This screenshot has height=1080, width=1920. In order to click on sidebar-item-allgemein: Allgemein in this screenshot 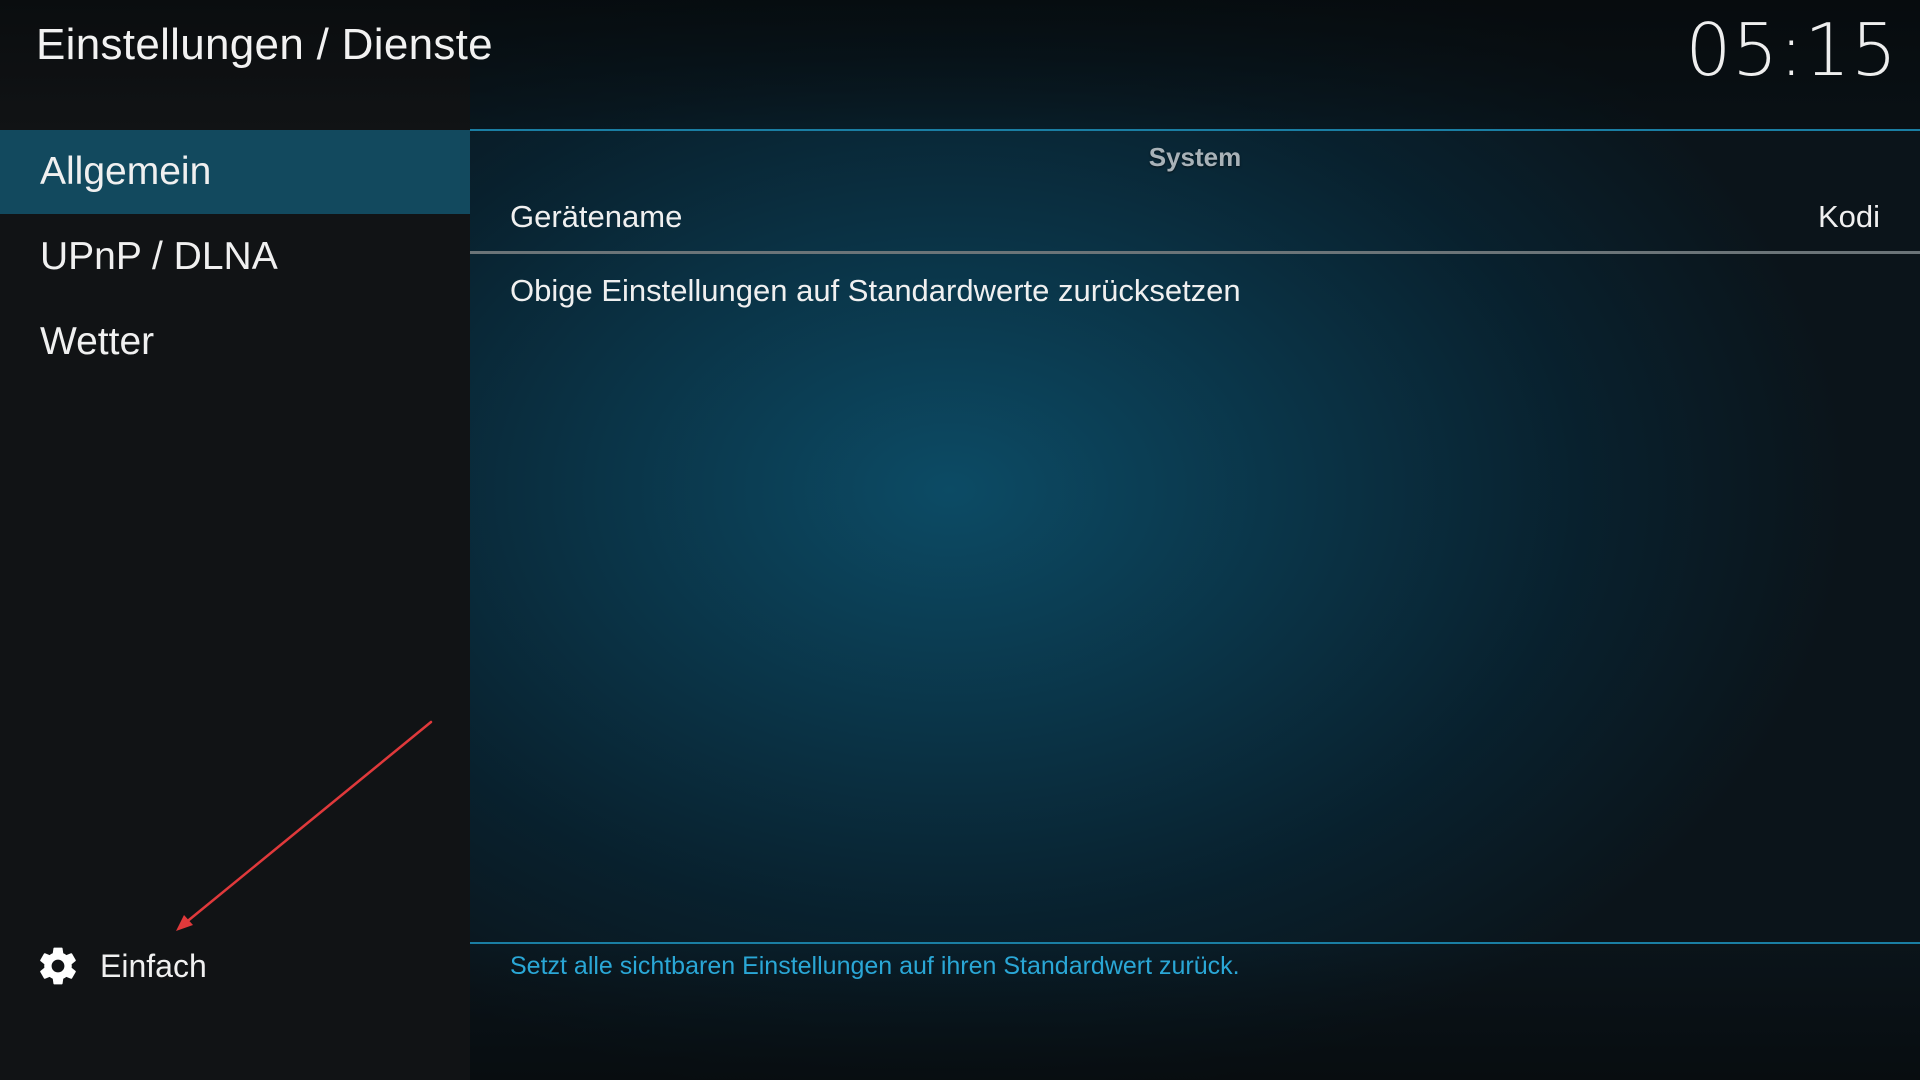, I will do `click(235, 172)`.